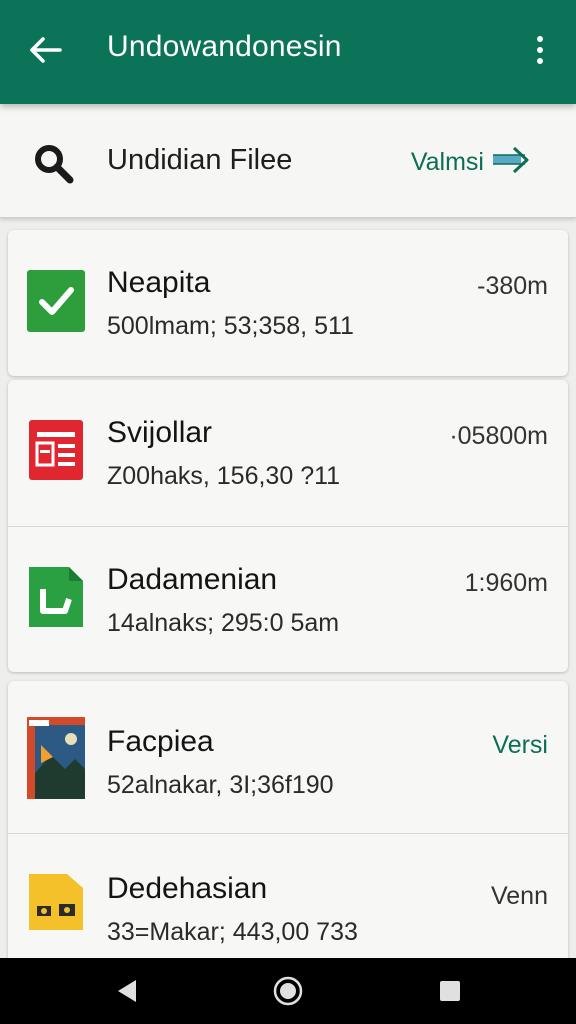 Image resolution: width=576 pixels, height=1024 pixels. Describe the element at coordinates (447, 162) in the screenshot. I see `search-action-label: Valmsi` at that location.